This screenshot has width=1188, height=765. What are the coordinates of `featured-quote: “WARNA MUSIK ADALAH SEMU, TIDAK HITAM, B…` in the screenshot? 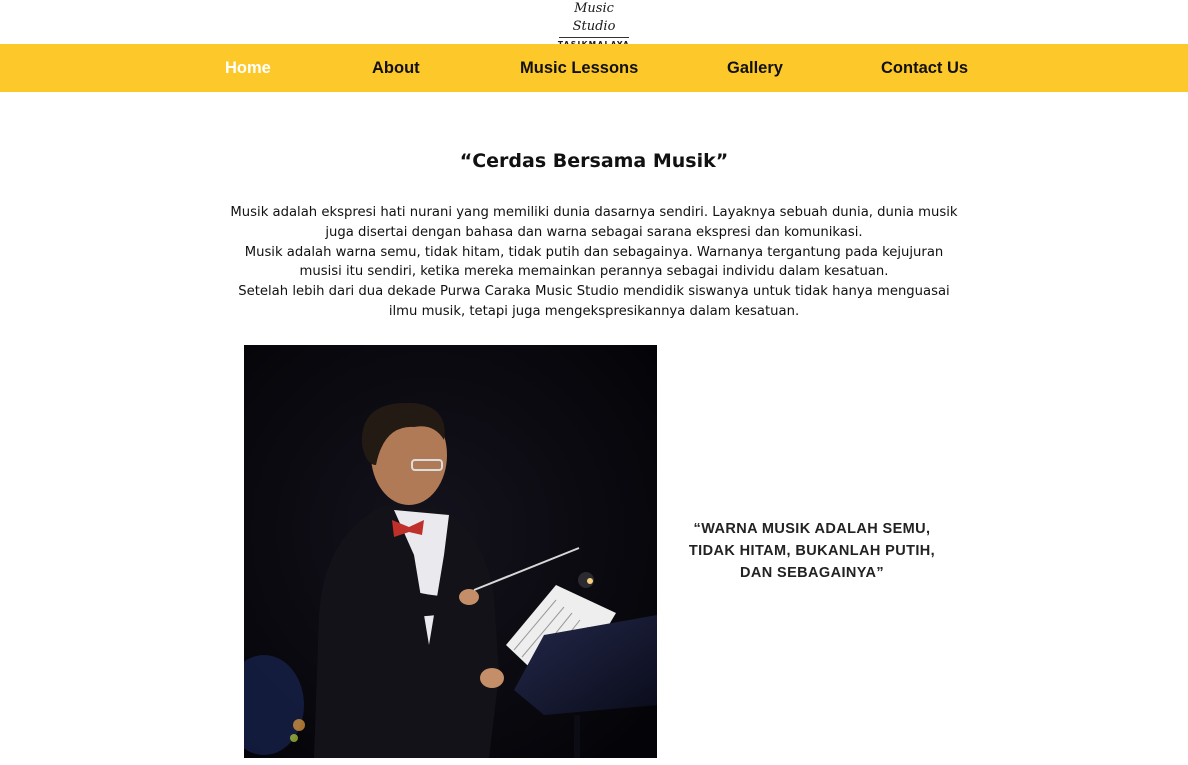 It's located at (812, 551).